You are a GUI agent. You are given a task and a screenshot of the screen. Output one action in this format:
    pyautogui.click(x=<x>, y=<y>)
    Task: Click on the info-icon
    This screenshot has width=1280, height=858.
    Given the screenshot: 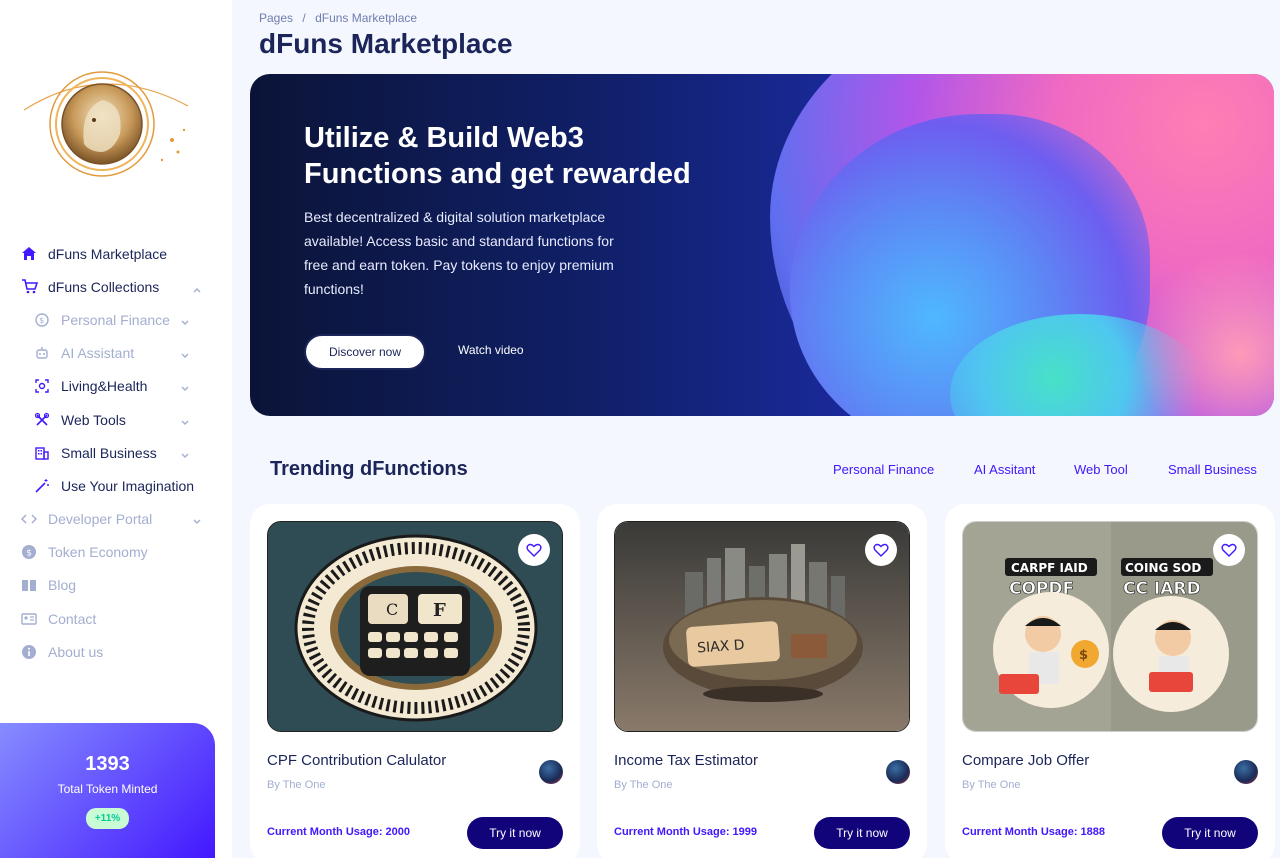 What is the action you would take?
    pyautogui.click(x=29, y=652)
    